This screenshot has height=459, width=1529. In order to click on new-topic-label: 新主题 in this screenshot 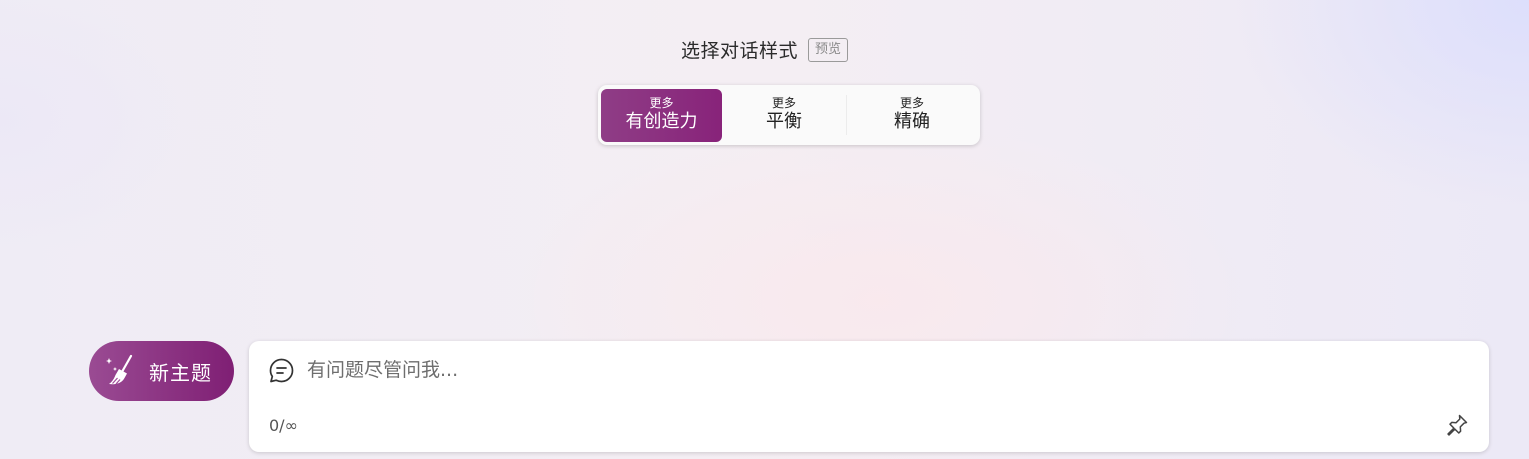, I will do `click(180, 372)`.